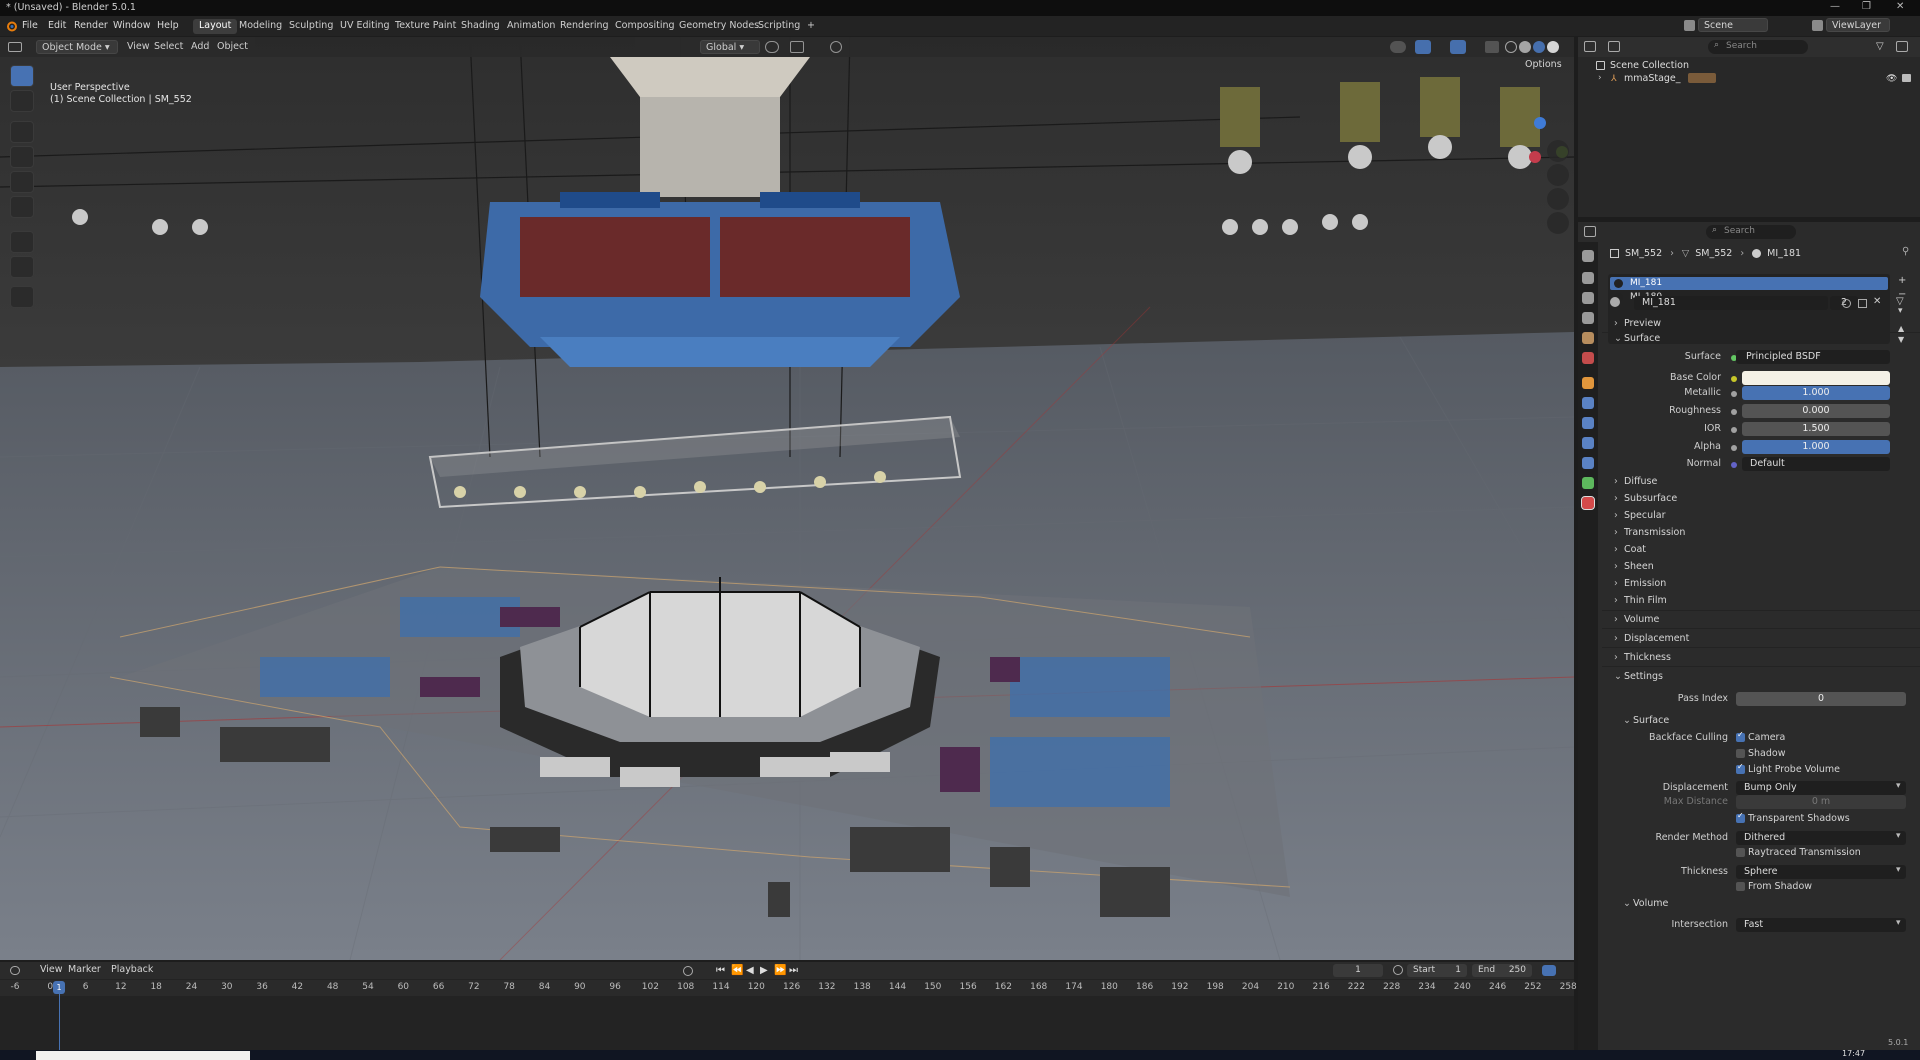  Describe the element at coordinates (1398, 47) in the screenshot. I see `visibility-icon` at that location.